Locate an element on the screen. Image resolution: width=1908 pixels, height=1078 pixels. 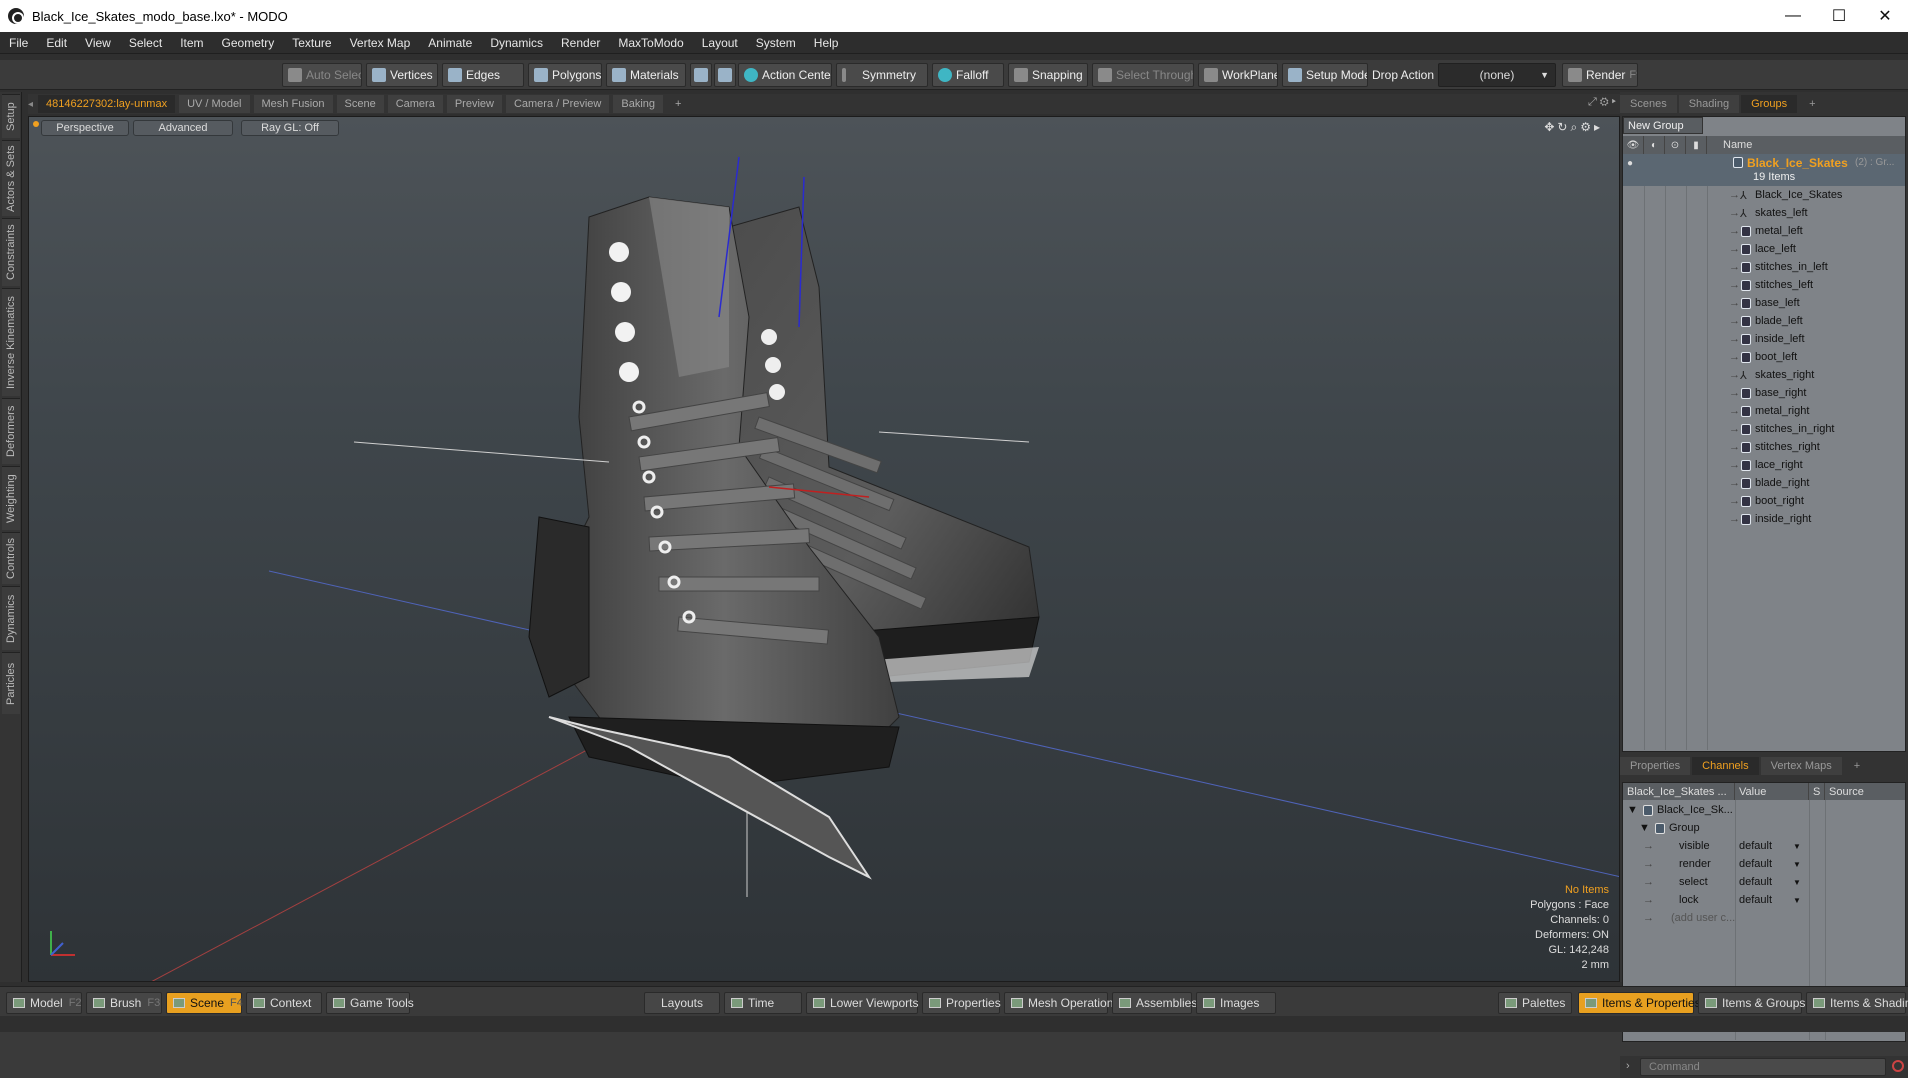
symmetry-button: Symmetry is located at coordinates (882, 75).